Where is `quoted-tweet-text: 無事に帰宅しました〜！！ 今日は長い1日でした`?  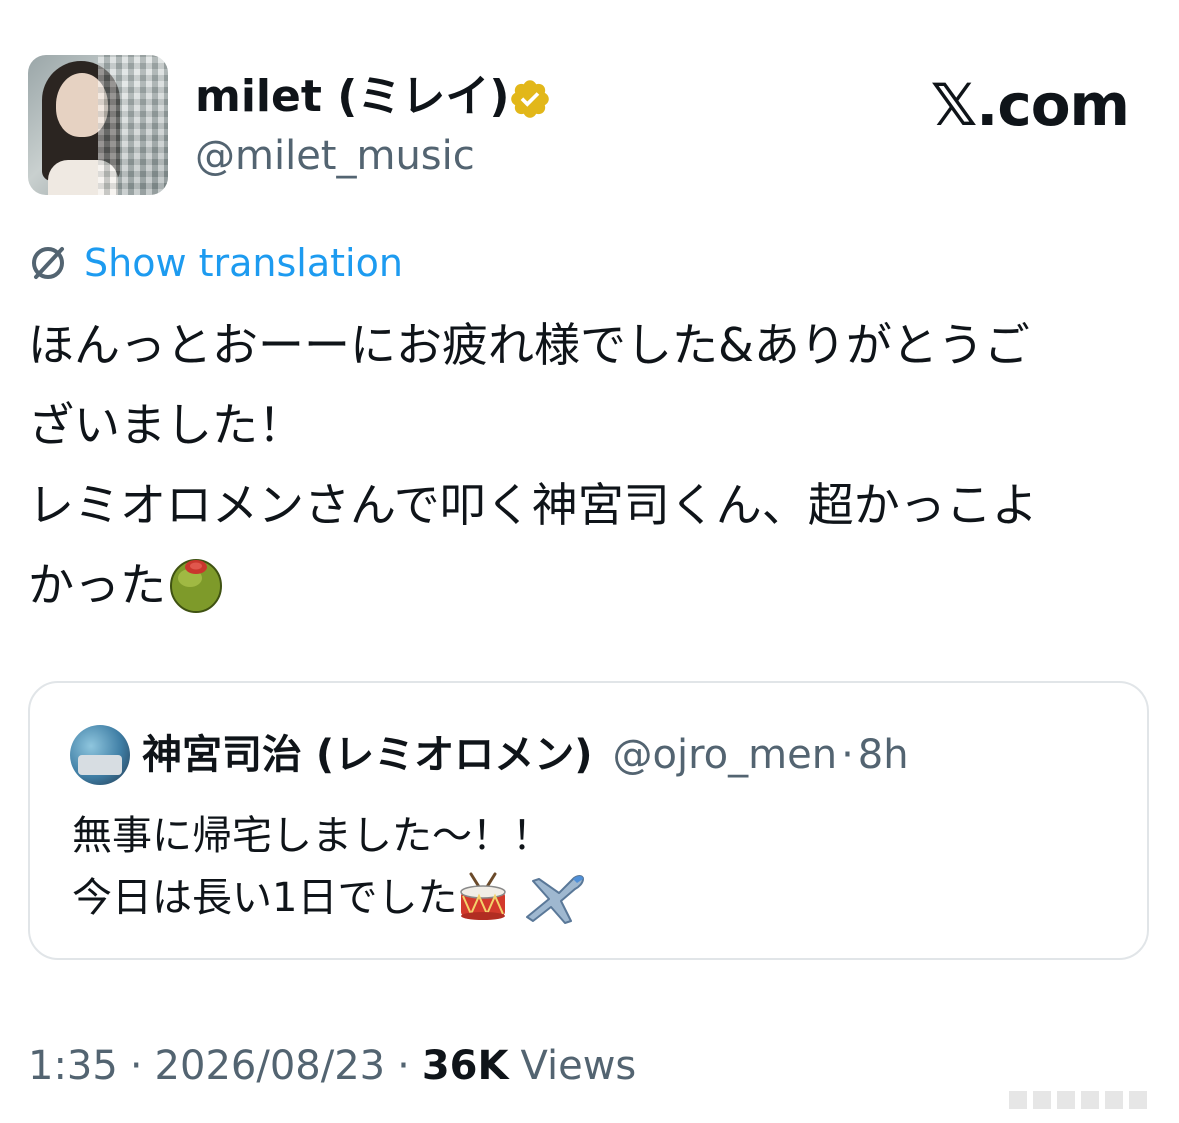
quoted-tweet-text: 無事に帰宅しました〜！！ 今日は長い1日でした is located at coordinates (330, 867).